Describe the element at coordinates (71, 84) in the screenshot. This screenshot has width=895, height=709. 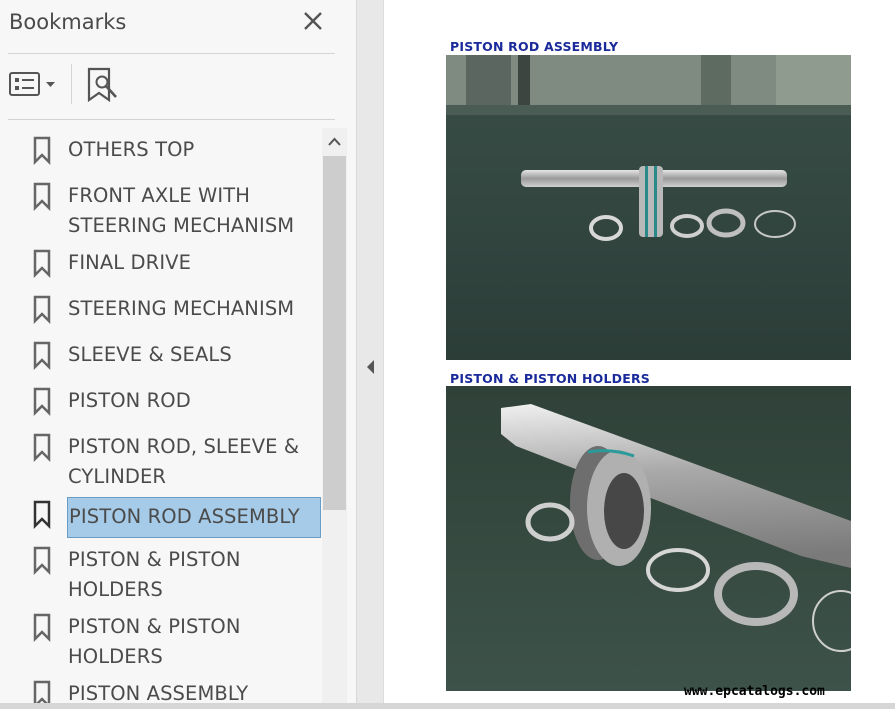
I see `toolbar-separator` at that location.